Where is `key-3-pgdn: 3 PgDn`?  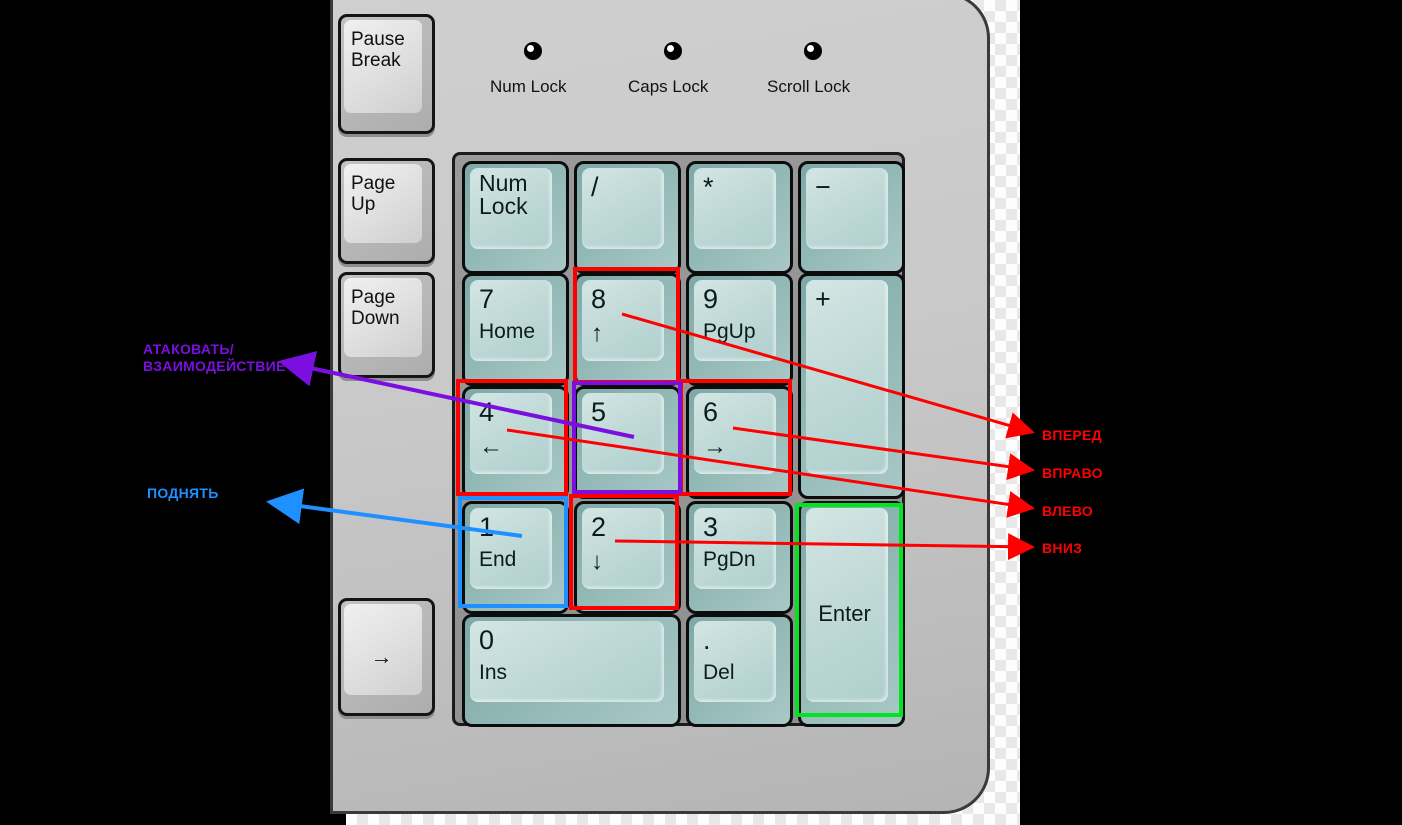 key-3-pgdn: 3 PgDn is located at coordinates (739, 557).